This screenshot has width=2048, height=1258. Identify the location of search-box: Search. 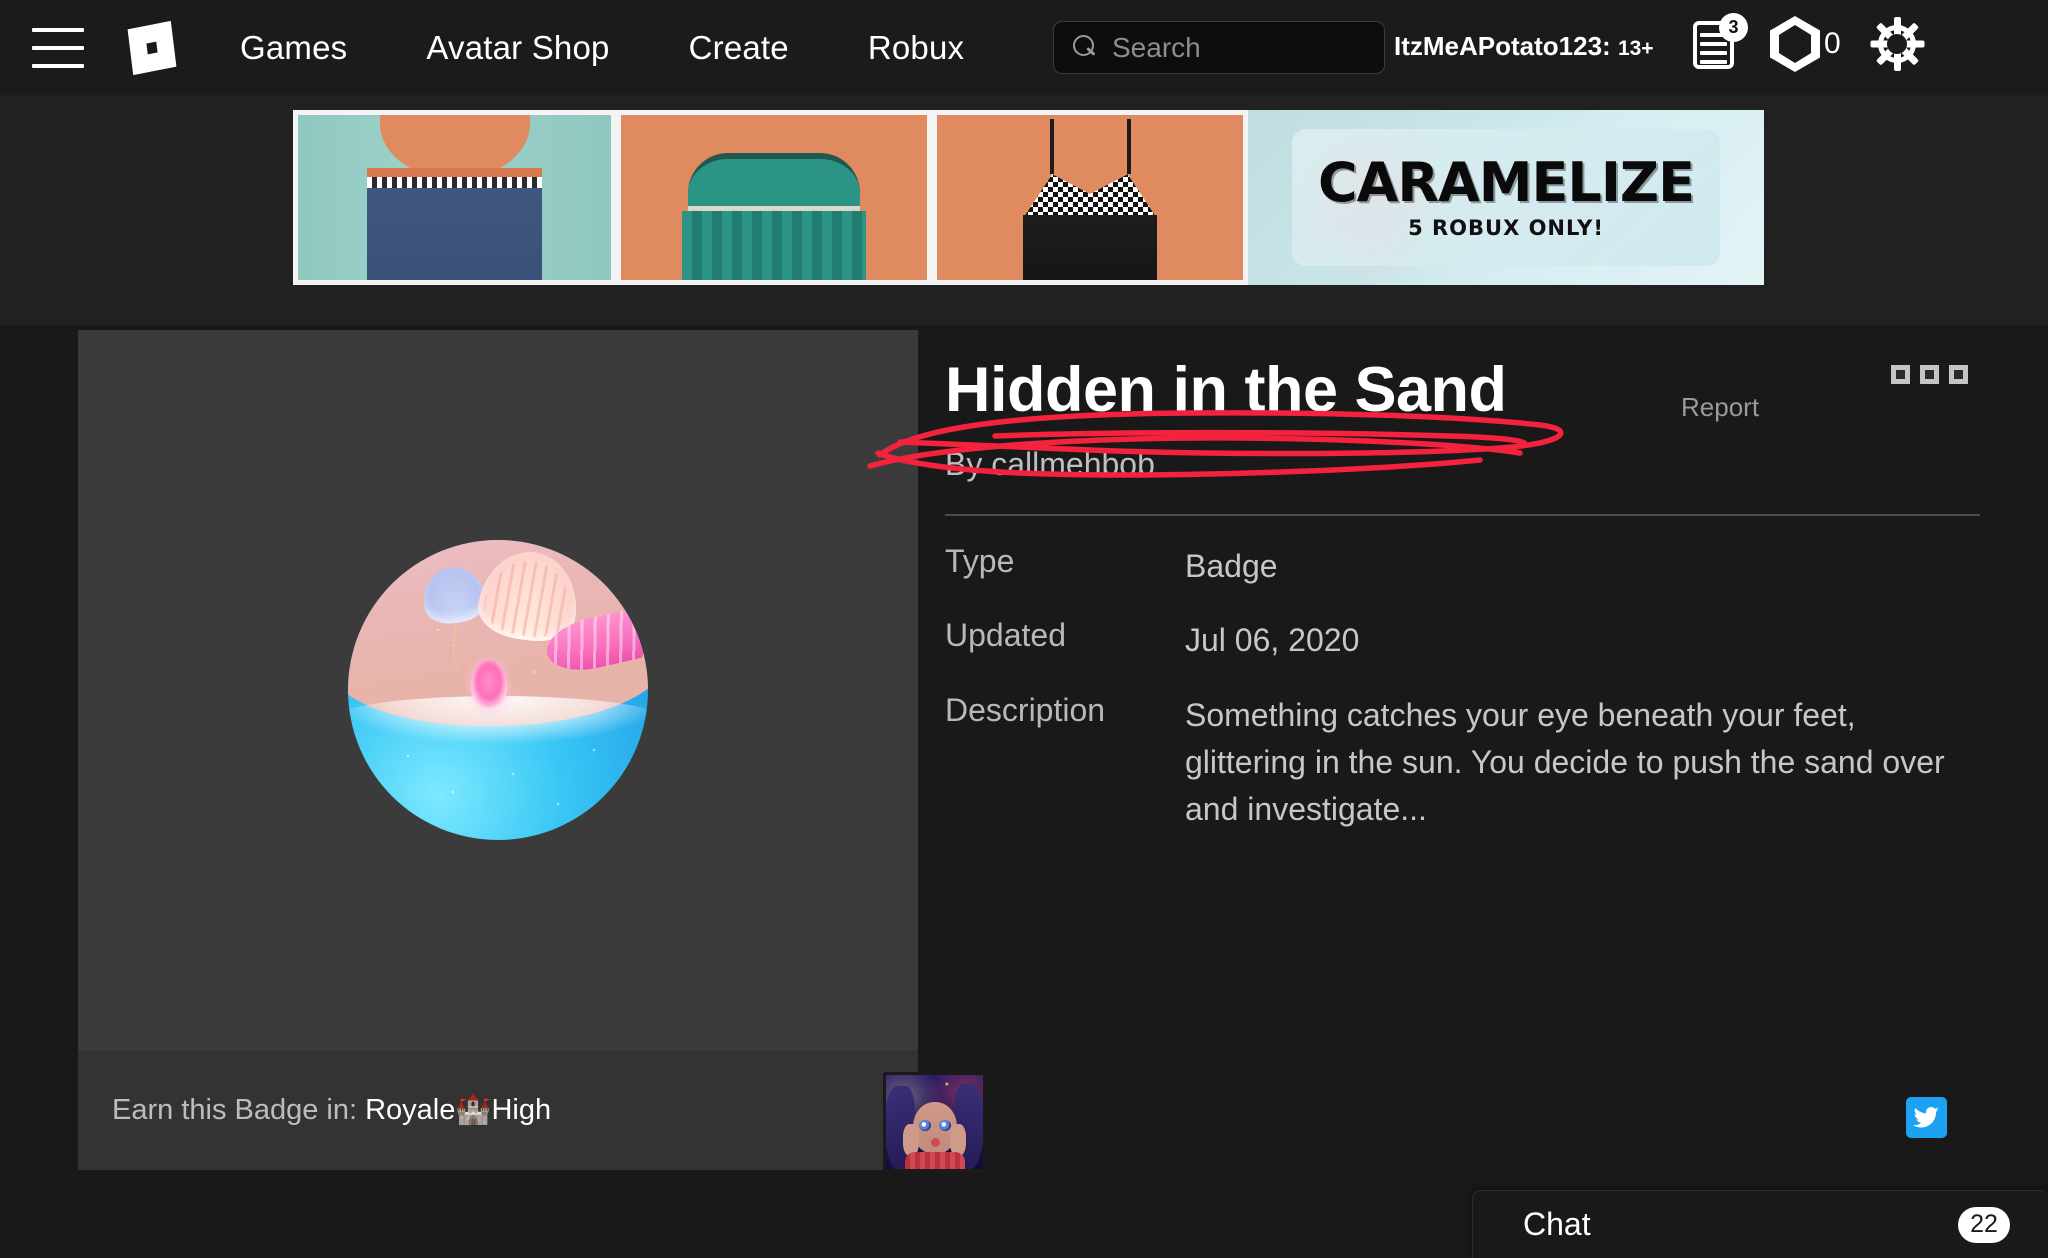
(1219, 47).